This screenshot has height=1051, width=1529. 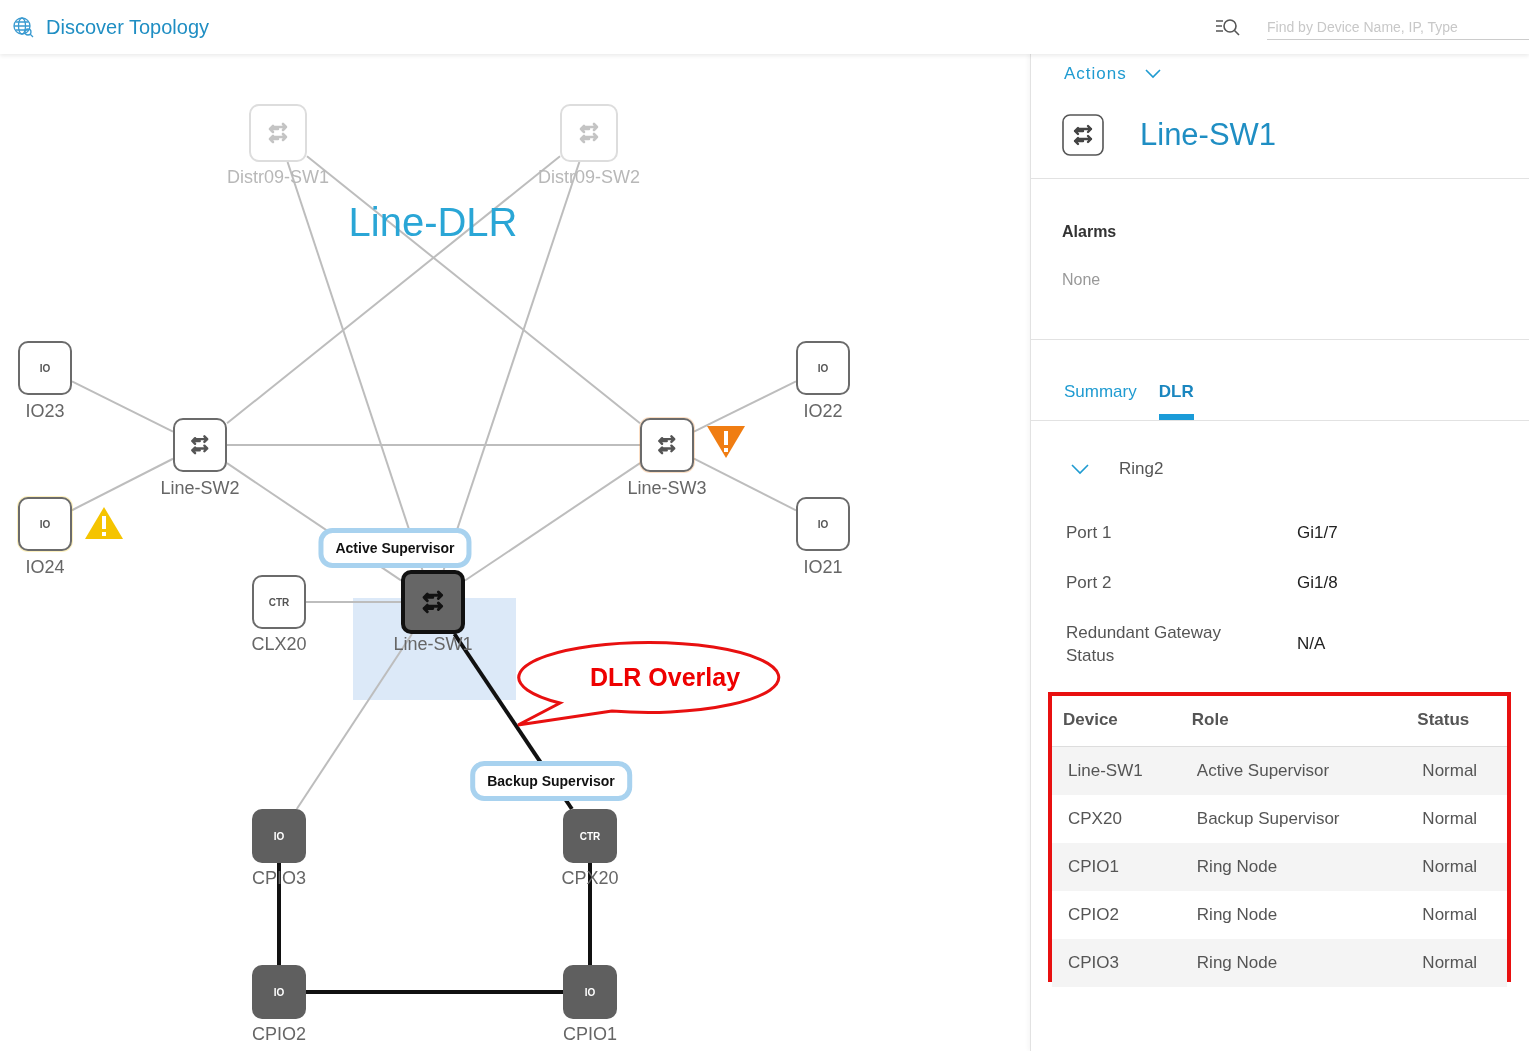 What do you see at coordinates (1456, 725) in the screenshot?
I see `column-header: Status` at bounding box center [1456, 725].